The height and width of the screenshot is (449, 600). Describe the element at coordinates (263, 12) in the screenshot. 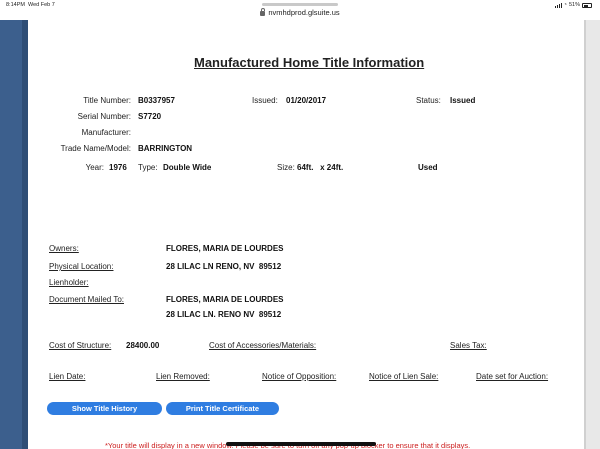

I see `lock-icon` at that location.